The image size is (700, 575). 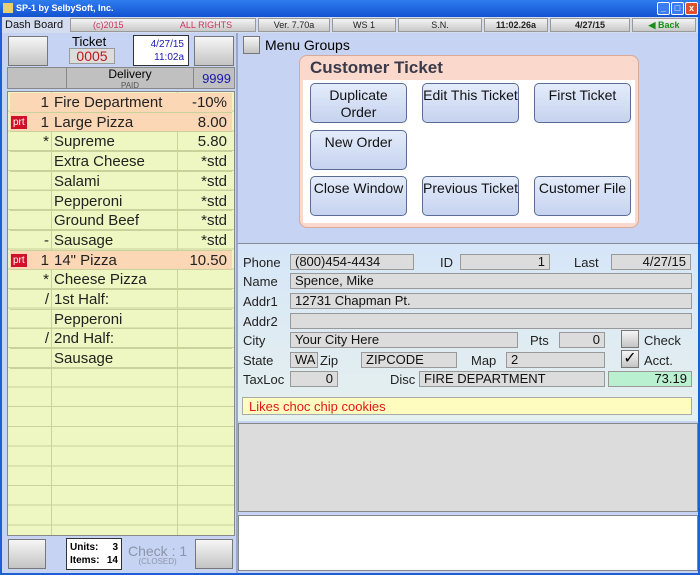 What do you see at coordinates (8, 8) in the screenshot?
I see `app-icon` at bounding box center [8, 8].